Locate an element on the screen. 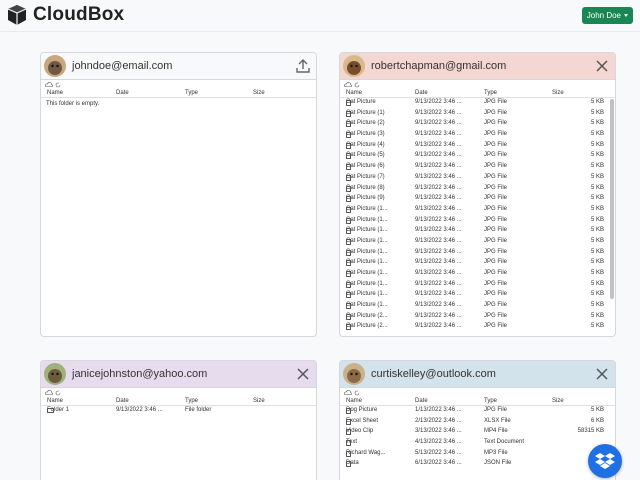 The height and width of the screenshot is (480, 640). file-type: Text Document is located at coordinates (504, 442).